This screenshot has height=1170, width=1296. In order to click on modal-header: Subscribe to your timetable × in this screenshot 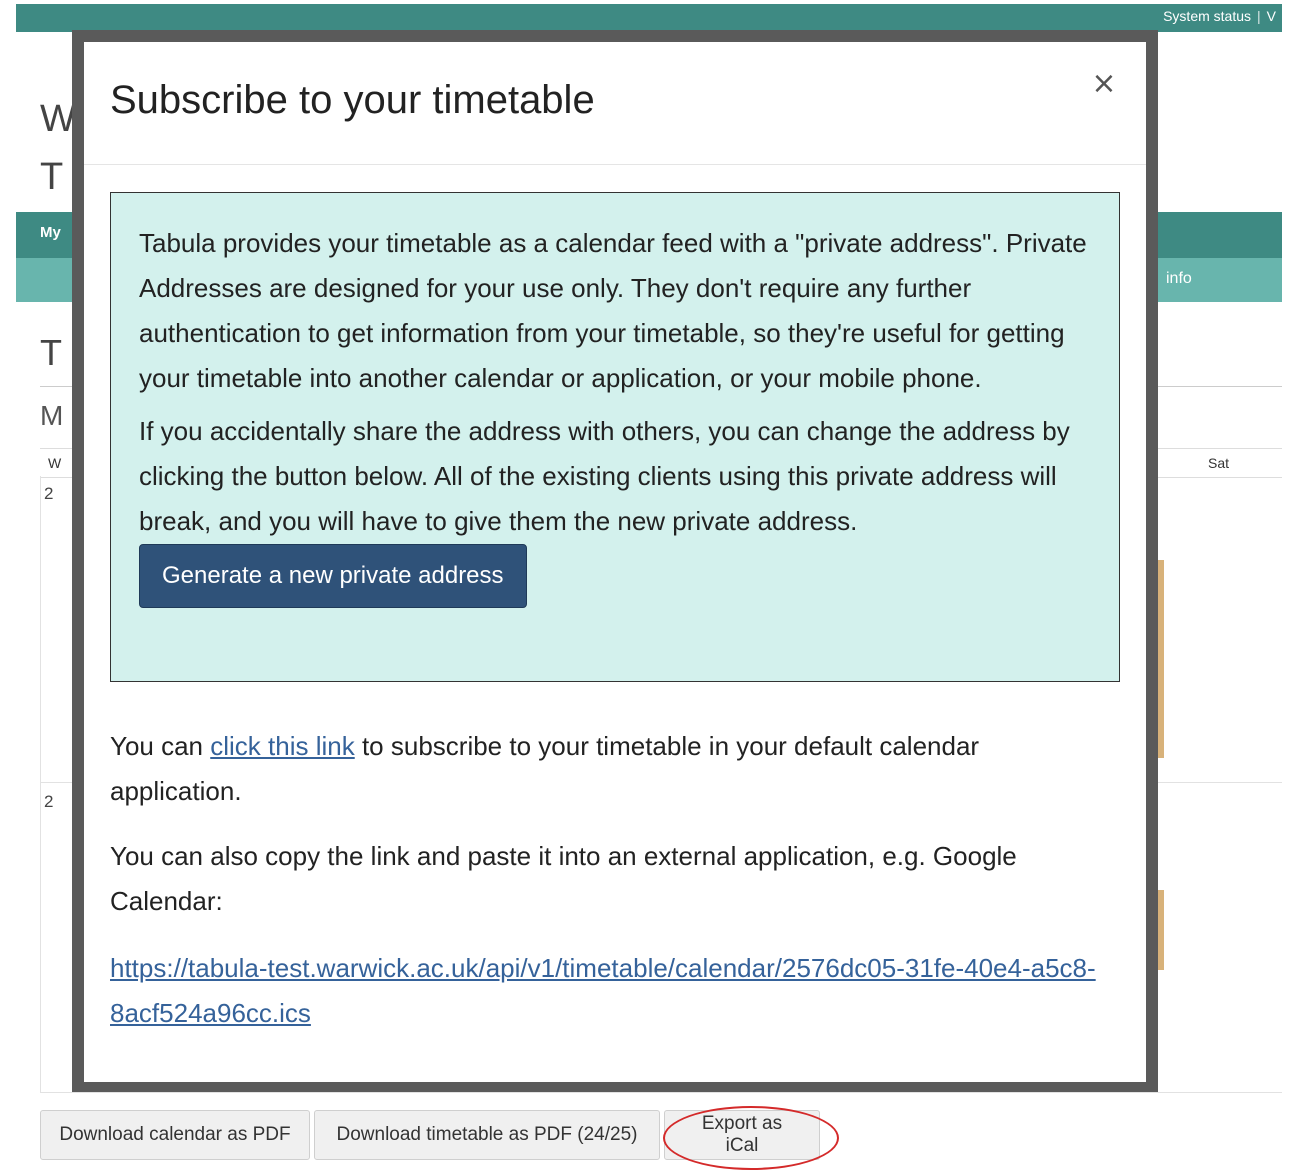, I will do `click(615, 103)`.